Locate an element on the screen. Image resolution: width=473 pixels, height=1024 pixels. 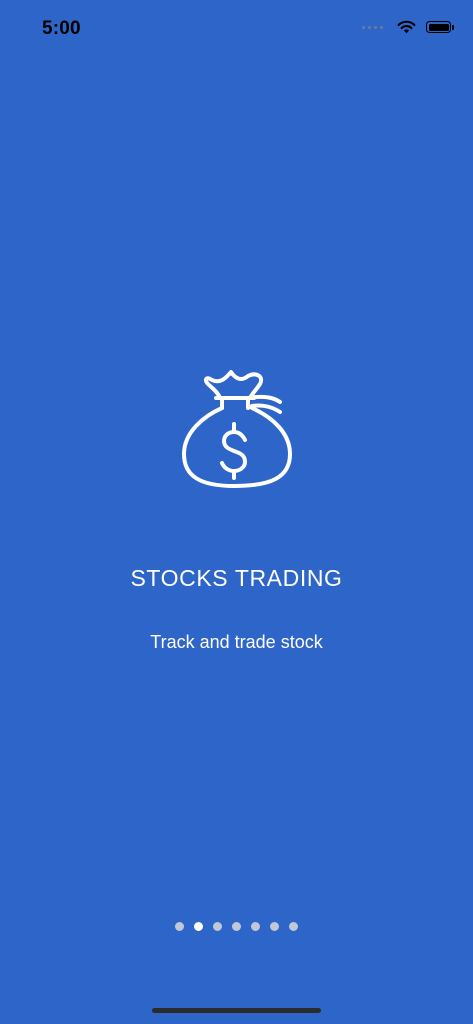
battery-level is located at coordinates (438, 27).